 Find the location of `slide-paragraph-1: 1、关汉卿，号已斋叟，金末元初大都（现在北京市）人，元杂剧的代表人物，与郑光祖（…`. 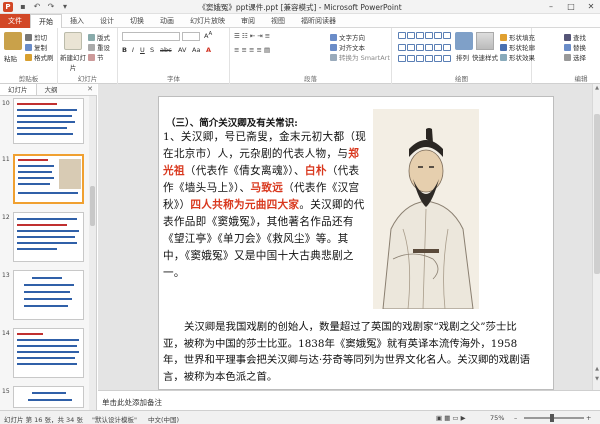

slide-paragraph-1: 1、关汉卿，号已斋叟，金末元初大都（现在北京市）人，元杂剧的代表人物，与郑光祖（… is located at coordinates (266, 205).